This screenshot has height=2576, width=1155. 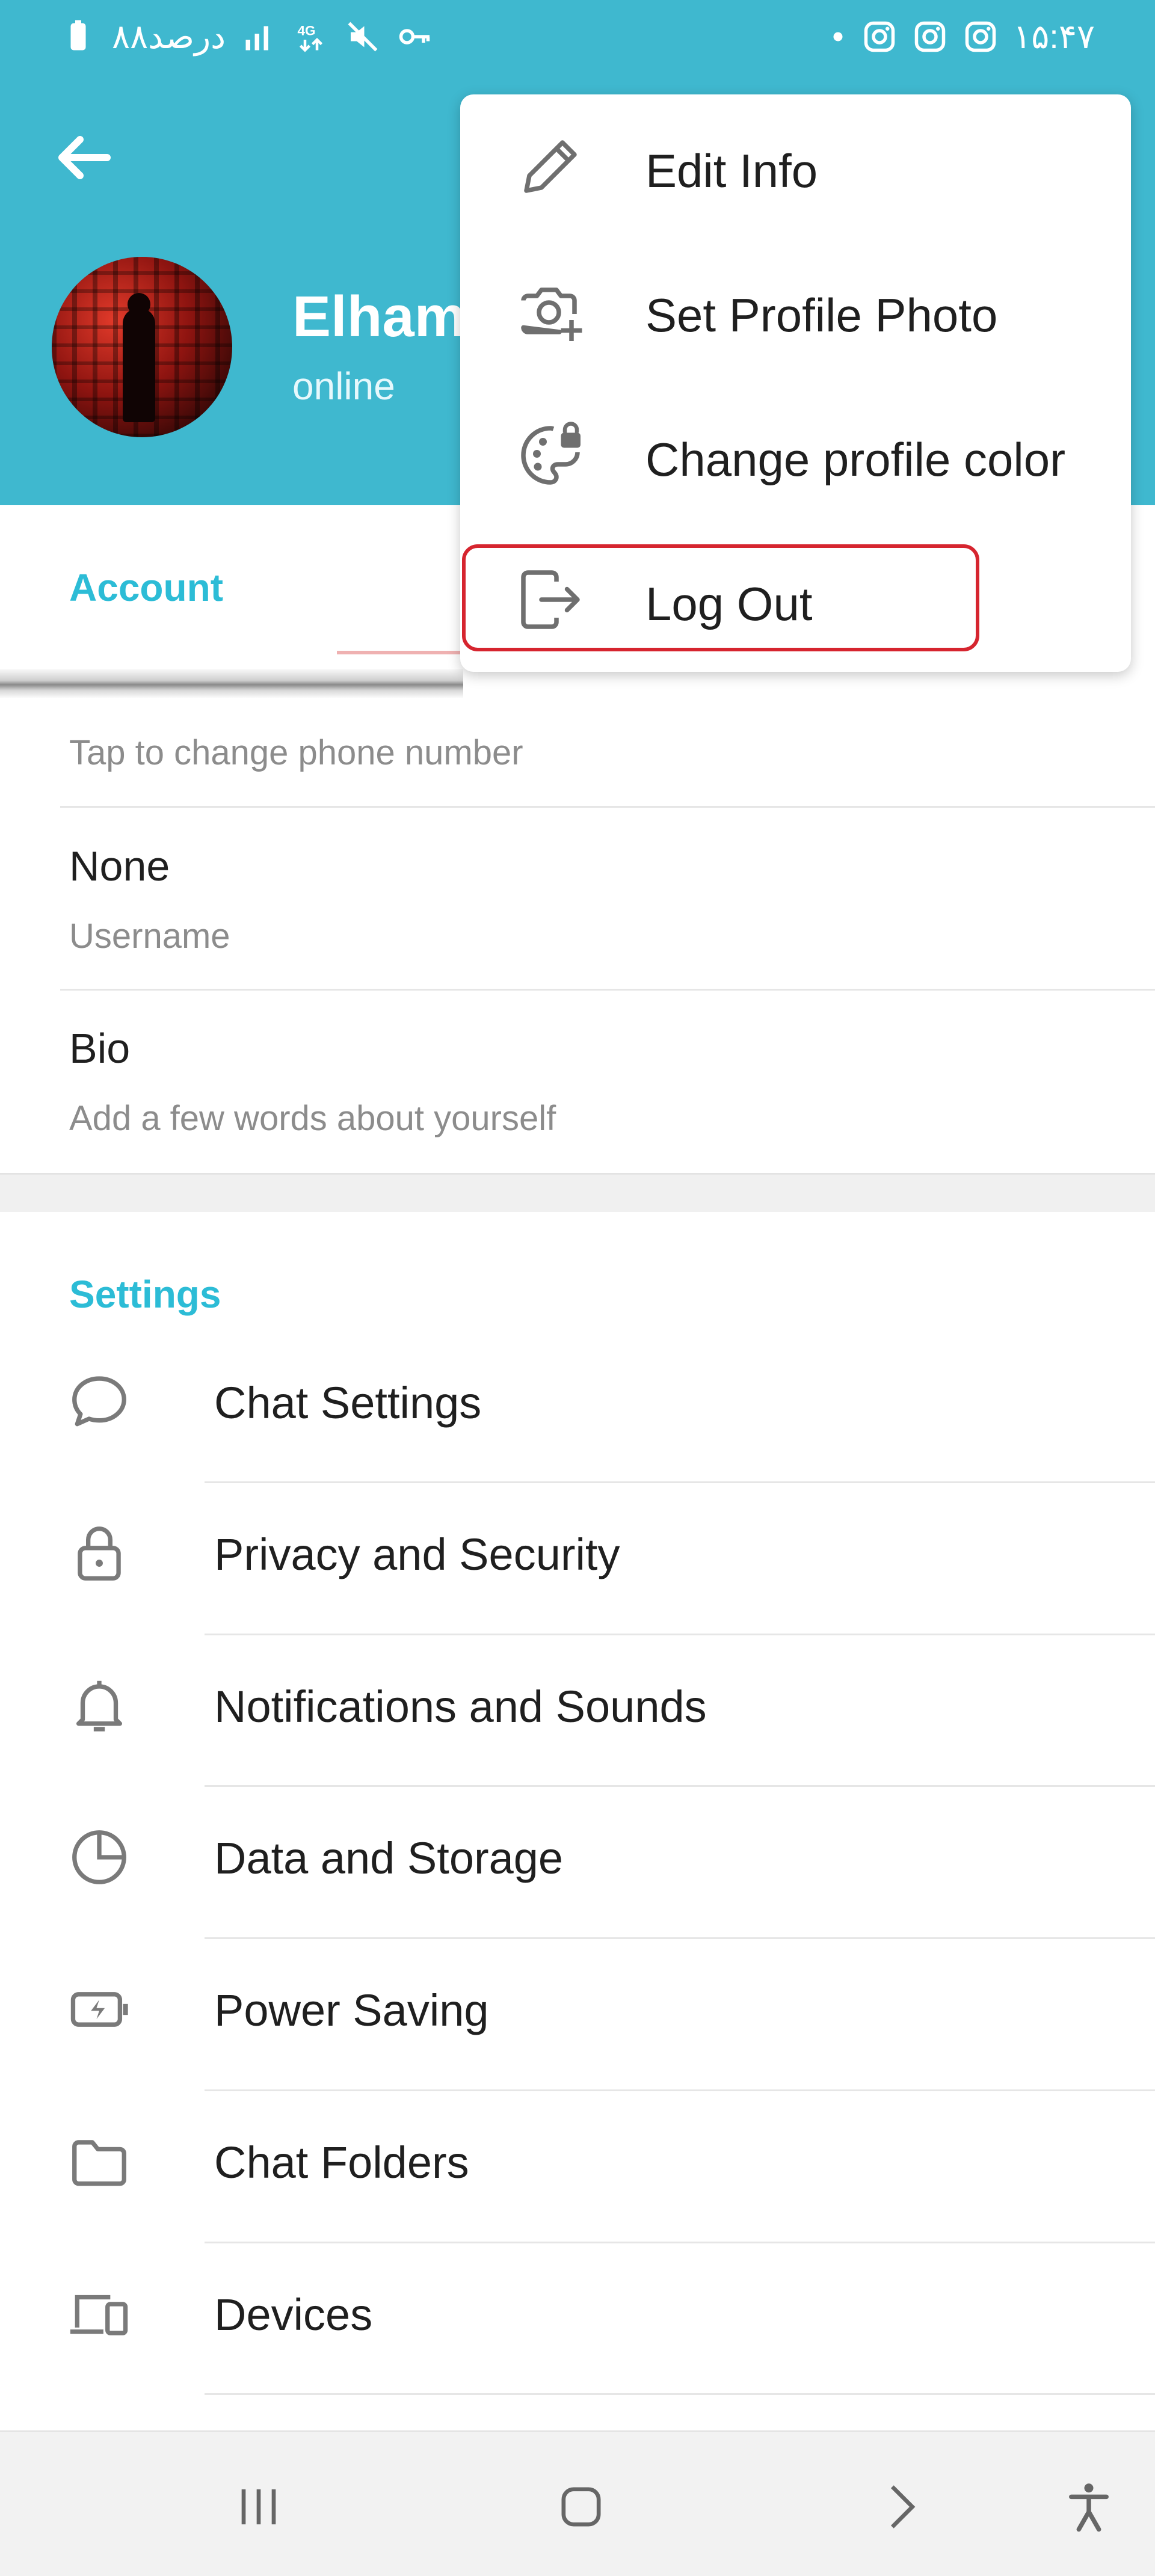 I want to click on username-value: None, so click(x=119, y=866).